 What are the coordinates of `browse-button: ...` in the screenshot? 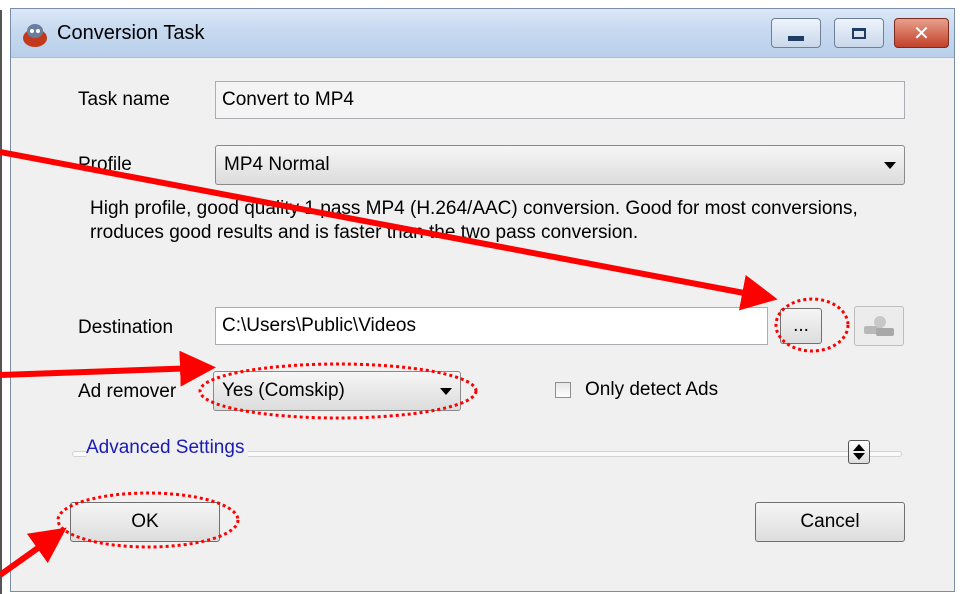 It's located at (801, 326).